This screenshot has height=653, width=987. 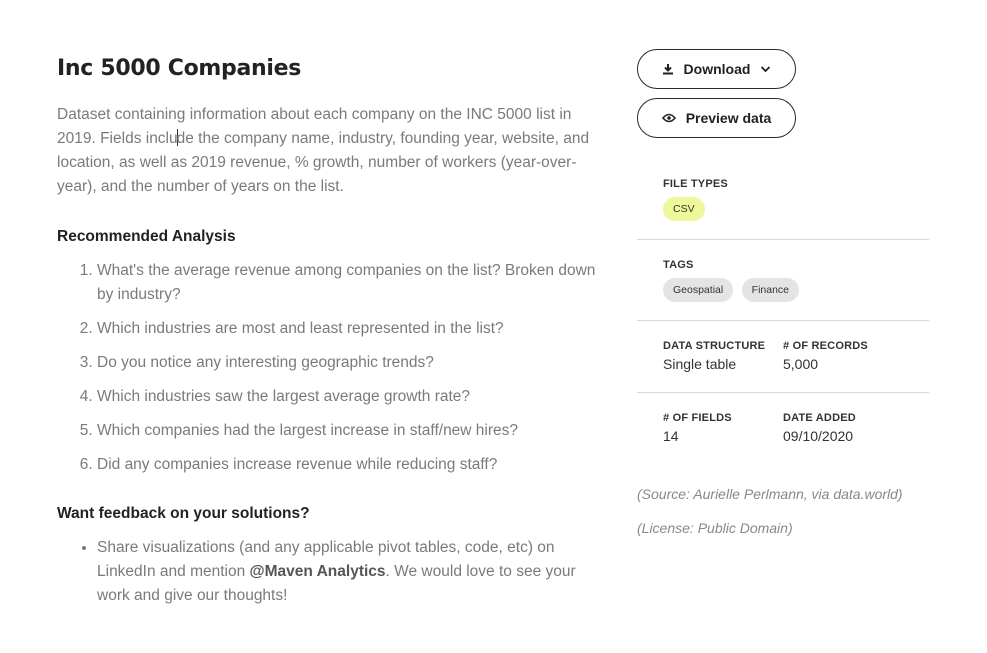 I want to click on eye-icon, so click(x=668, y=118).